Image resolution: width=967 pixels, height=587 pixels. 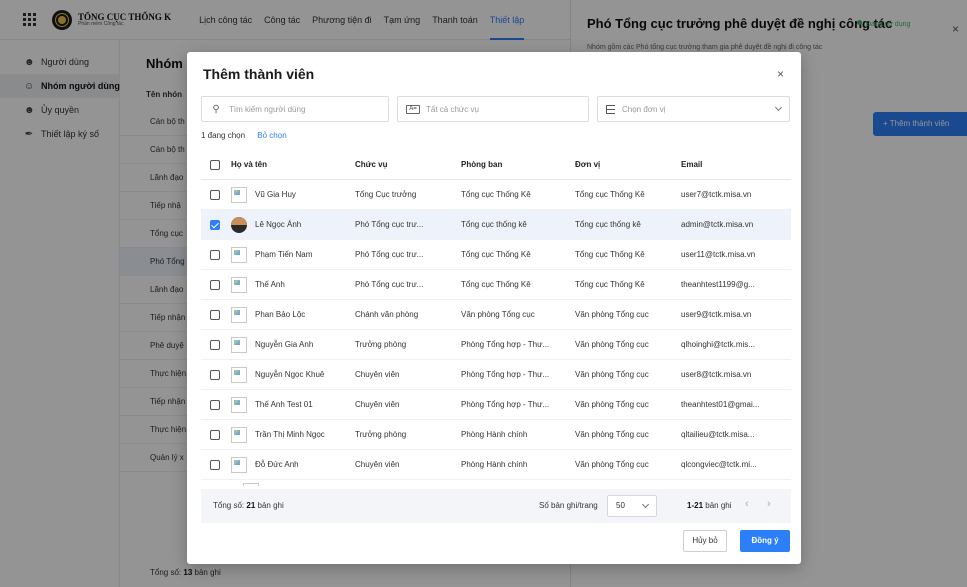 What do you see at coordinates (251, 484) in the screenshot?
I see `broken-image-icon` at bounding box center [251, 484].